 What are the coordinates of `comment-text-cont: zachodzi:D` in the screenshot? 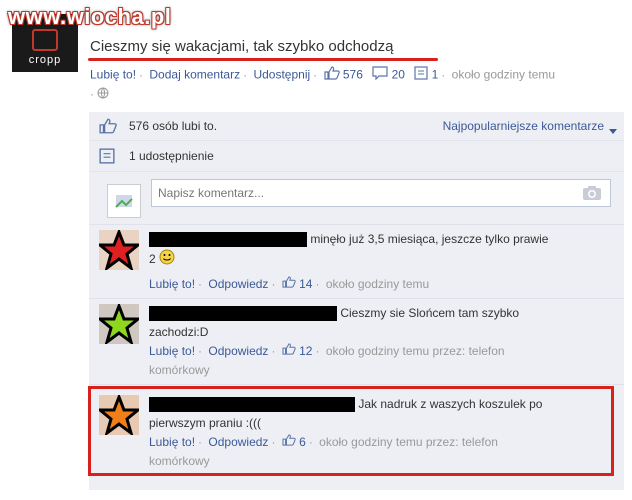 It's located at (179, 332).